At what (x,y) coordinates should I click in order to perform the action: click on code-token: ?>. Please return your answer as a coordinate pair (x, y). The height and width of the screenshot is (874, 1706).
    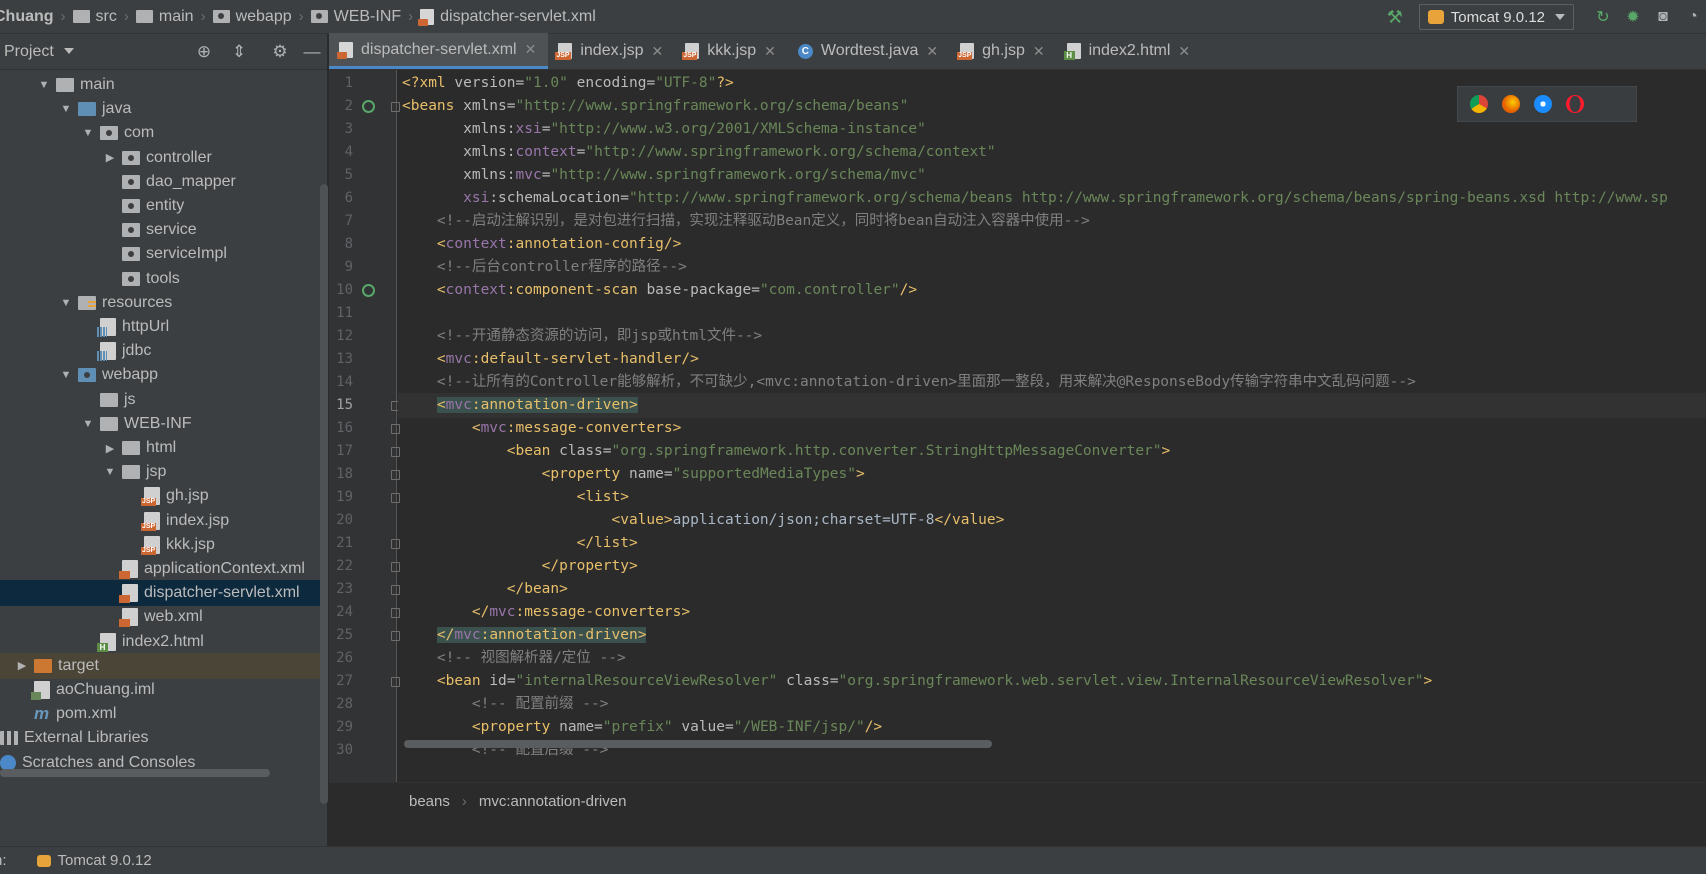
    Looking at the image, I should click on (725, 83).